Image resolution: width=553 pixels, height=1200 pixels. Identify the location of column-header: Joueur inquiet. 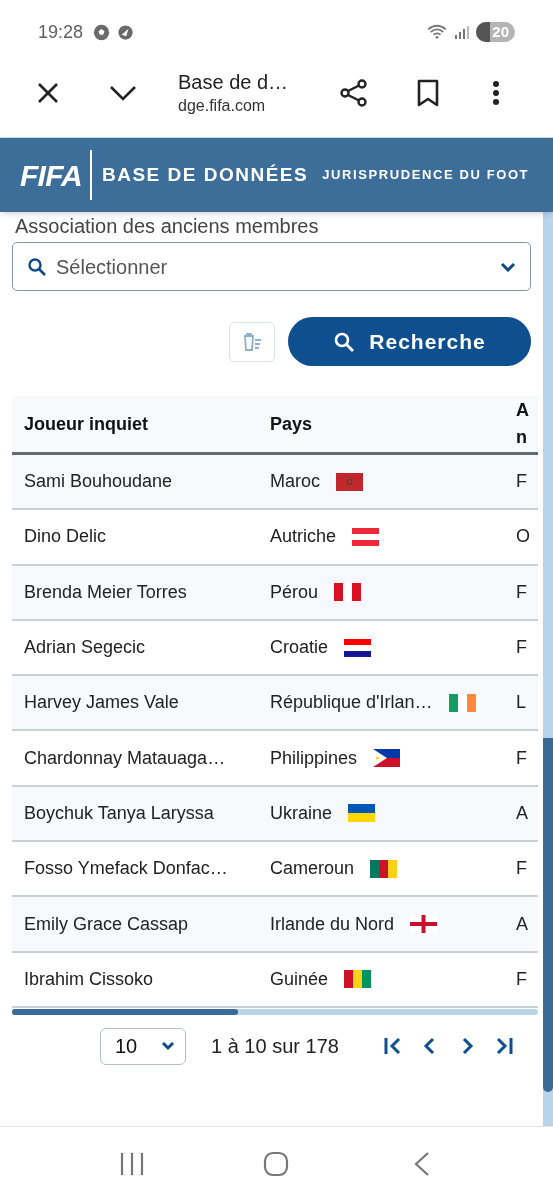
(141, 424).